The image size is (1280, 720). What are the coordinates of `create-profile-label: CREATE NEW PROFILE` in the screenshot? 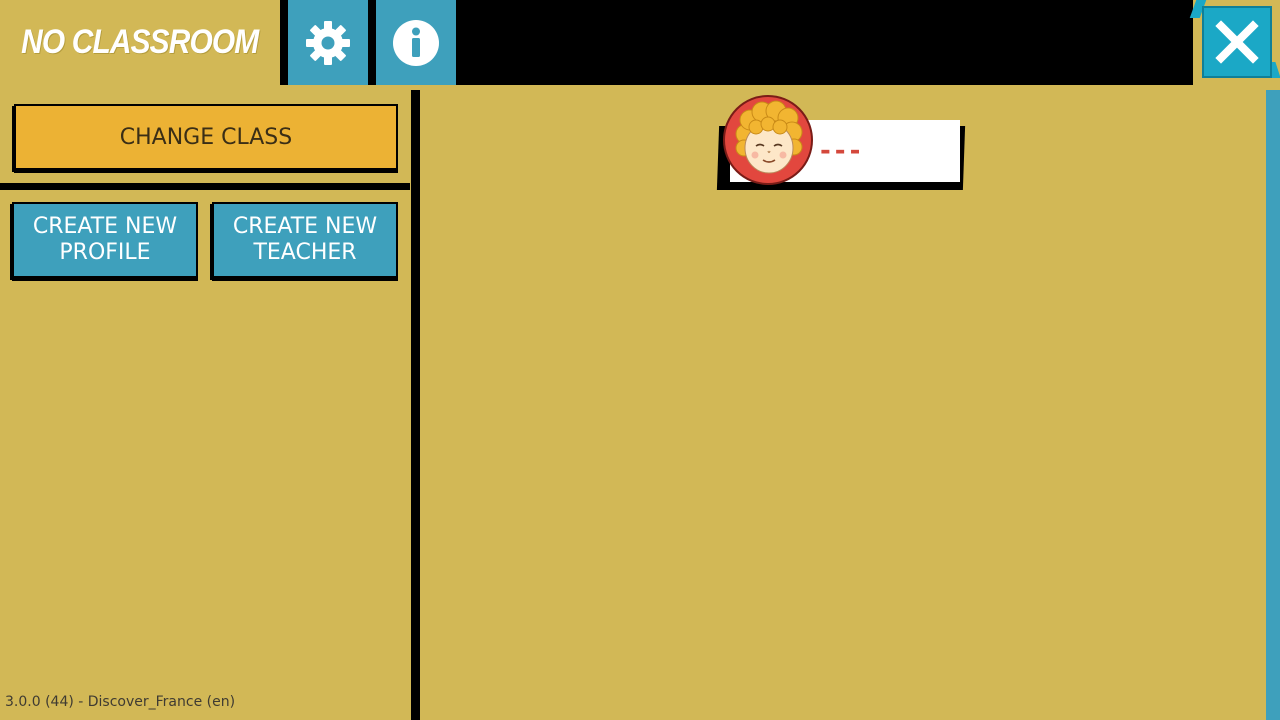 It's located at (105, 240).